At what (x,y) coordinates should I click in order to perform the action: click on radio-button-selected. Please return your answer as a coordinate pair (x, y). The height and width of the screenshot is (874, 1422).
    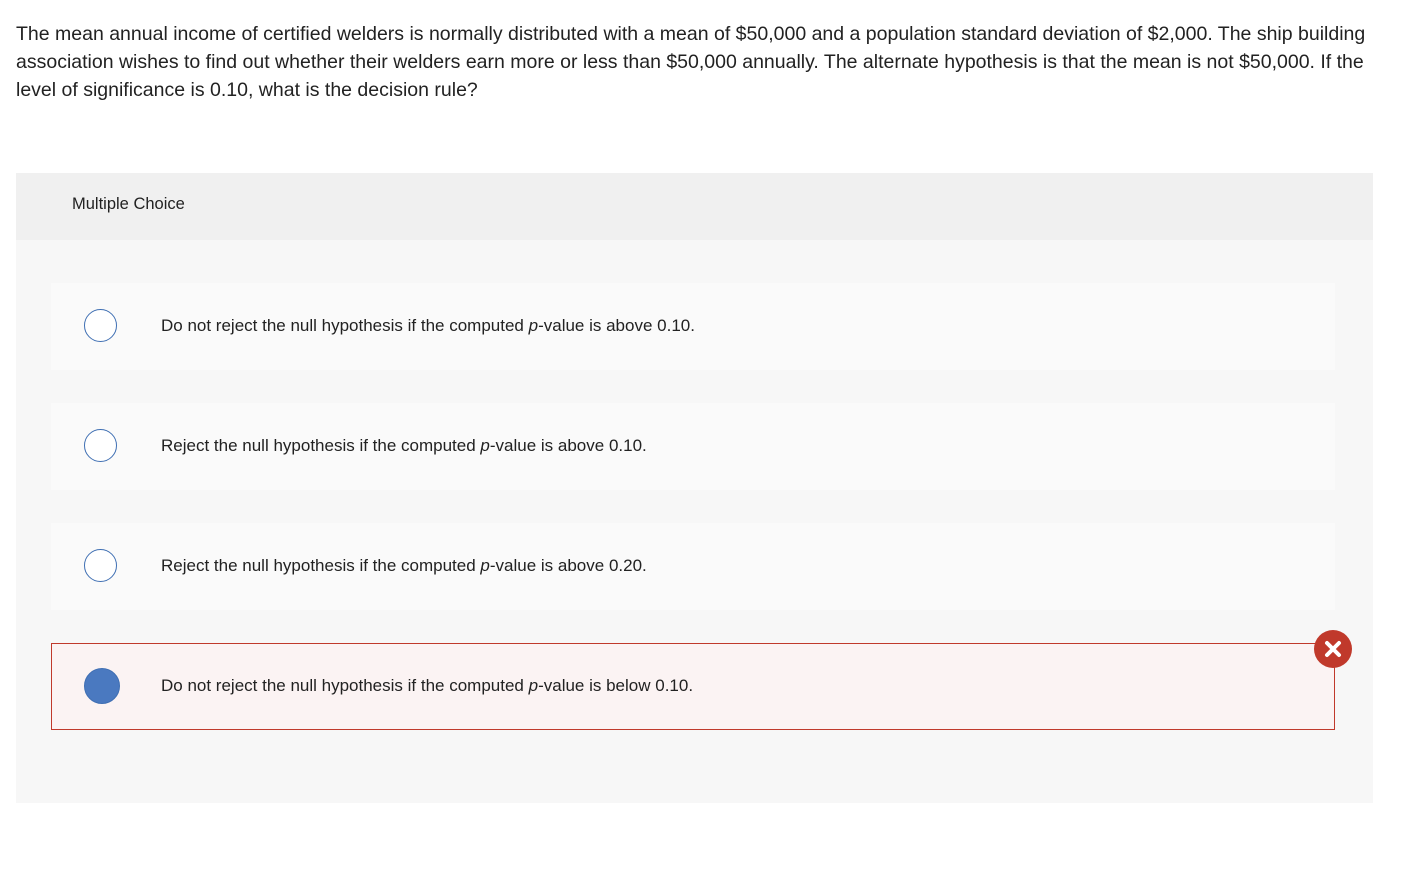
    Looking at the image, I should click on (102, 686).